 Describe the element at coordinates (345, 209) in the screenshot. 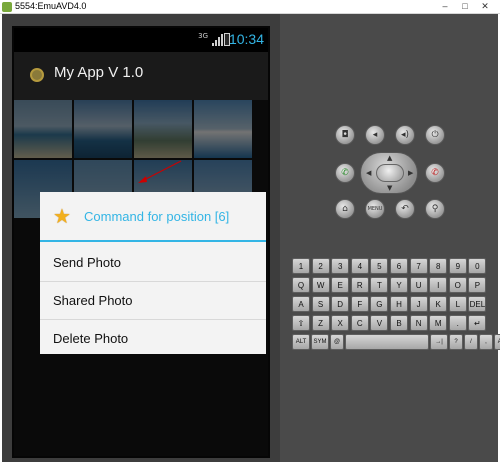

I see `home-icon: ⌂` at that location.